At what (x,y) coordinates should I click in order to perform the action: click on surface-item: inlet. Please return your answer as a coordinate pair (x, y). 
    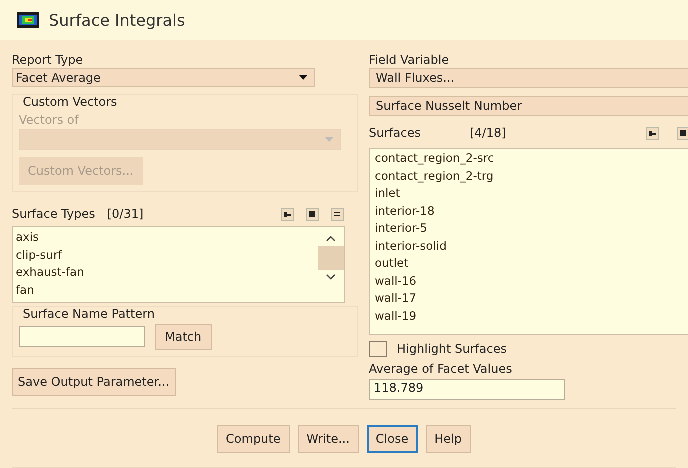
    Looking at the image, I should click on (531, 193).